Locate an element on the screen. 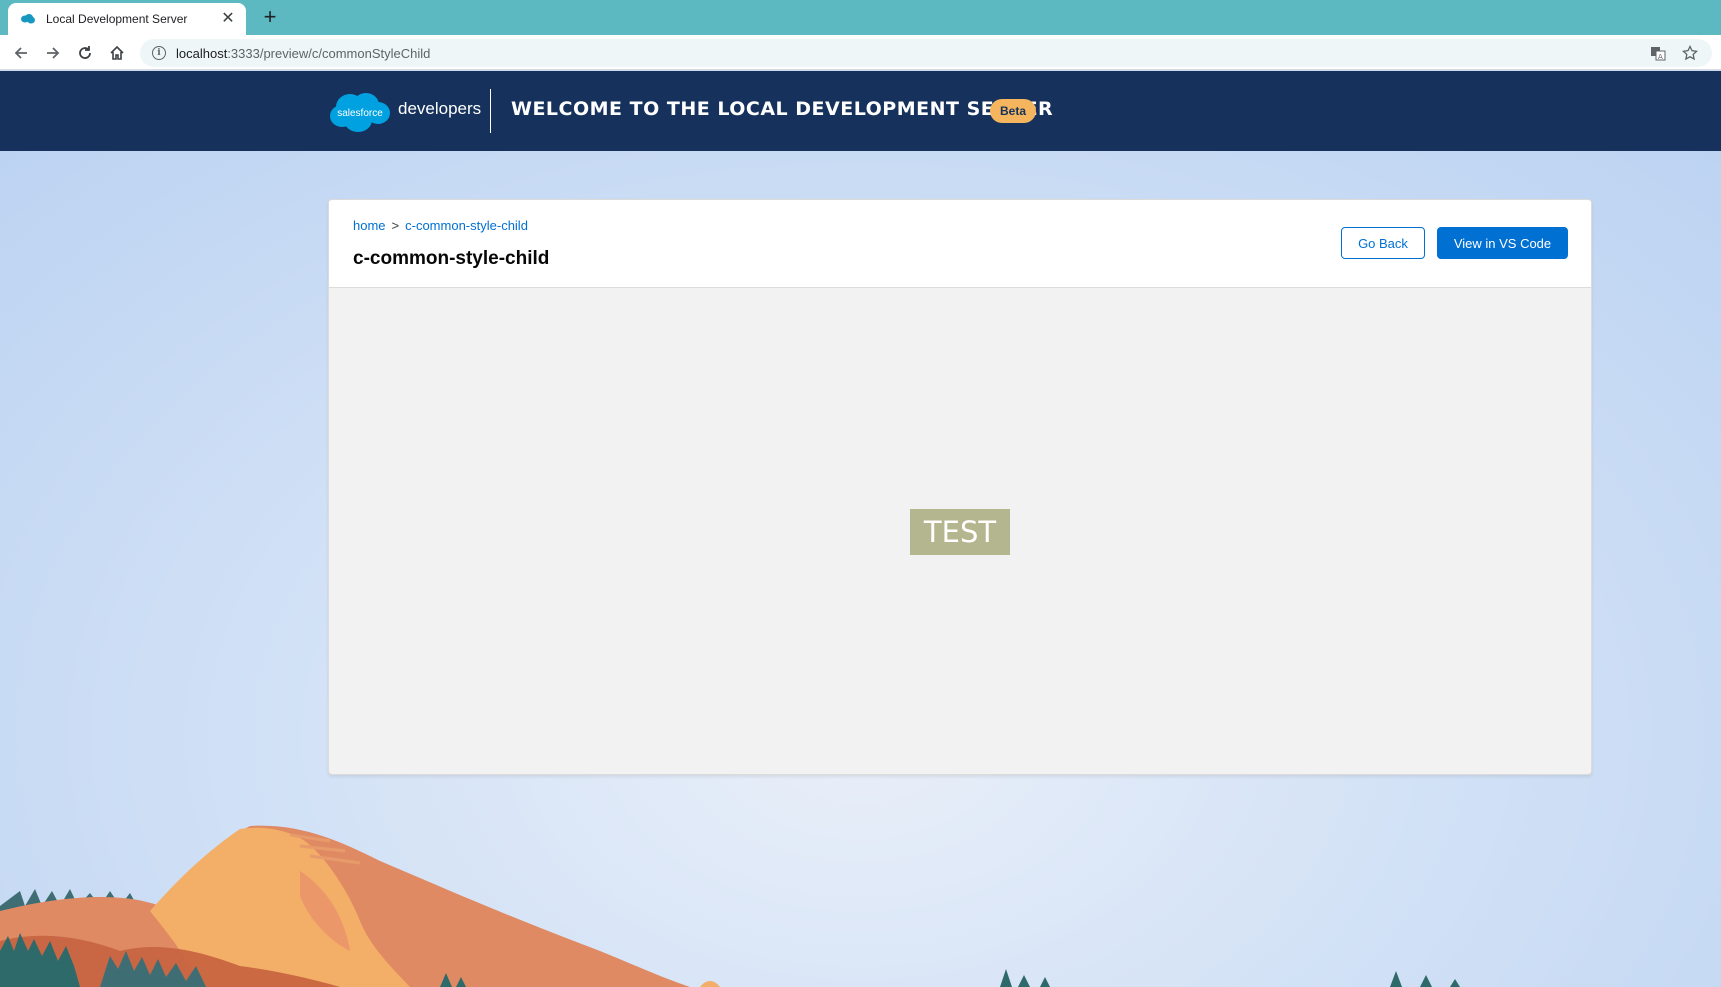 This screenshot has height=987, width=1721. page-title: c-common-style-child is located at coordinates (451, 258).